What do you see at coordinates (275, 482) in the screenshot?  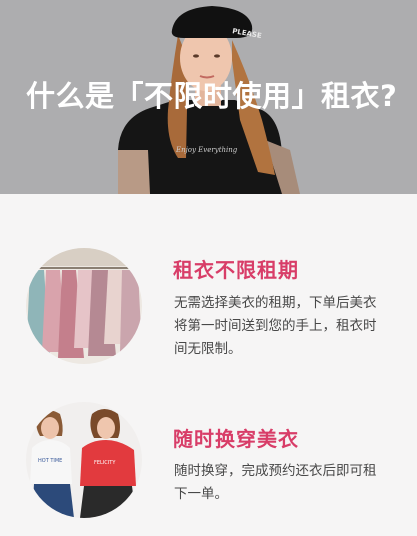 I see `feature-description: 随时换穿，完成预约还衣后即可租下一单。` at bounding box center [275, 482].